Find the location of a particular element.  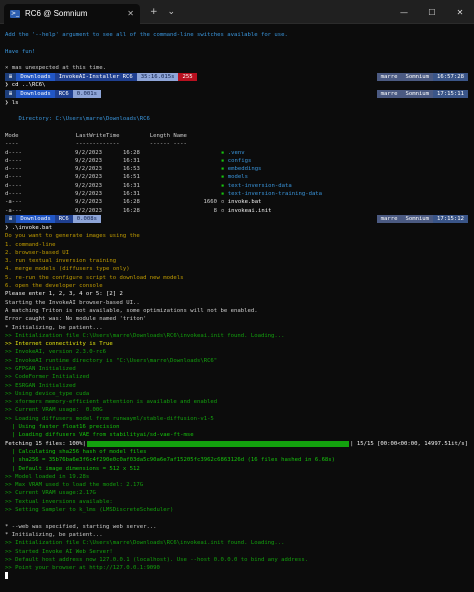

log-line: >> Current VRAM usage: 0.00G is located at coordinates (54, 410).